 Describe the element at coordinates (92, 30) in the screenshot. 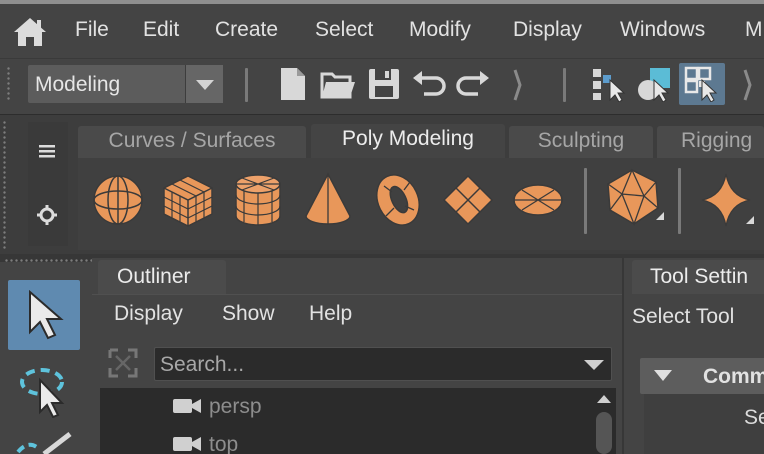

I see `menu-file: File` at that location.